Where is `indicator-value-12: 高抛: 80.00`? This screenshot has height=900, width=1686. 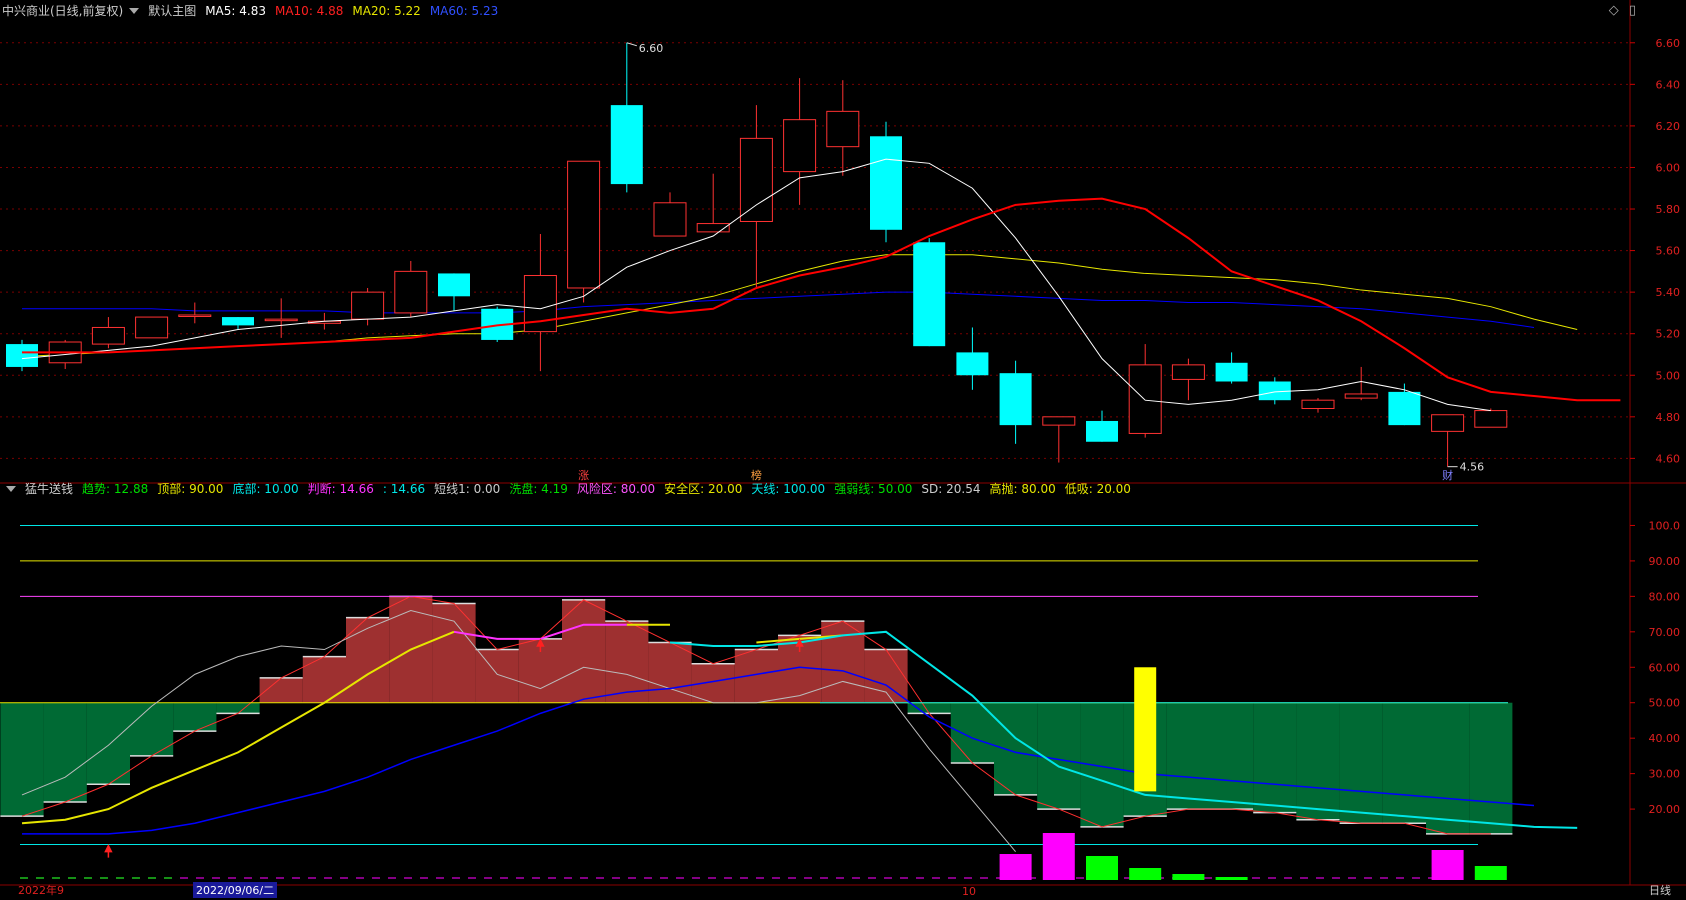 indicator-value-12: 高抛: 80.00 is located at coordinates (1022, 489).